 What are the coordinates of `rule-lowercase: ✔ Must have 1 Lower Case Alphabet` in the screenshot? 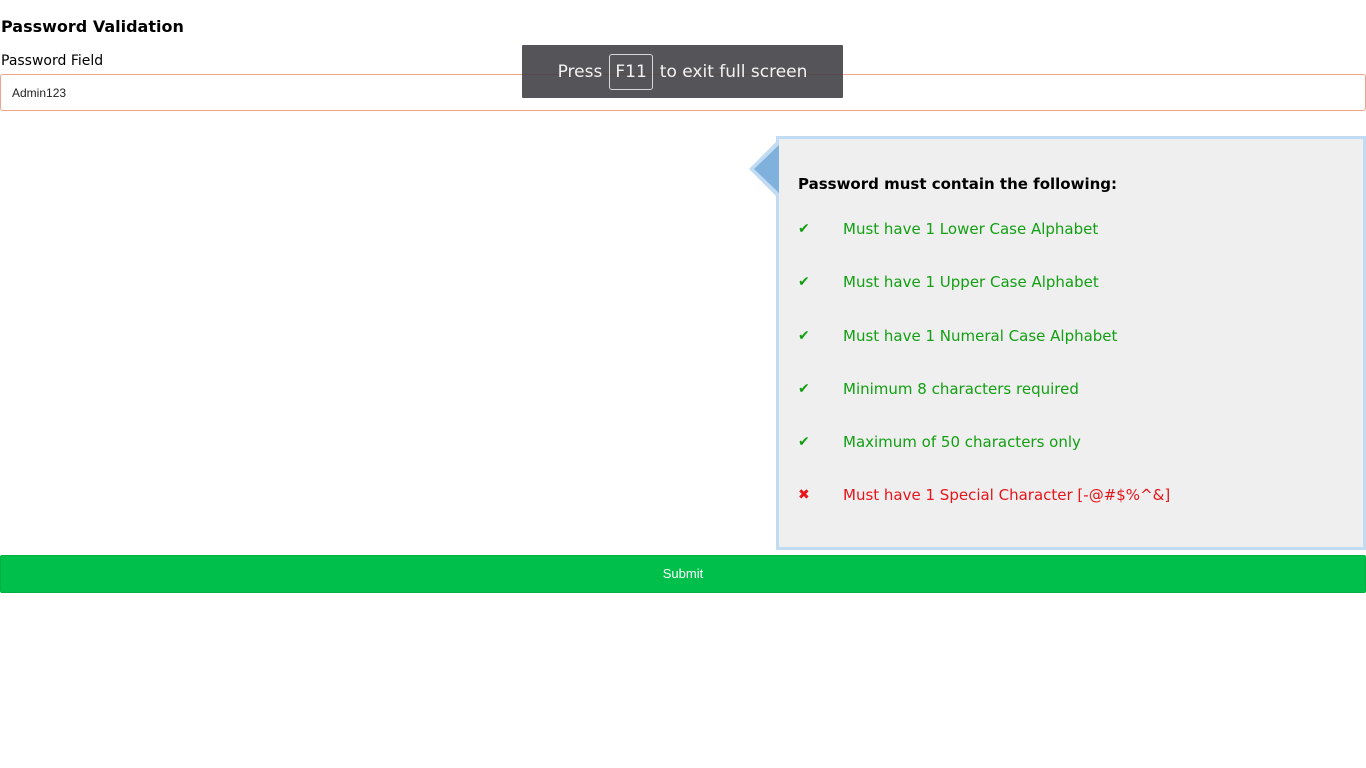 It's located at (948, 229).